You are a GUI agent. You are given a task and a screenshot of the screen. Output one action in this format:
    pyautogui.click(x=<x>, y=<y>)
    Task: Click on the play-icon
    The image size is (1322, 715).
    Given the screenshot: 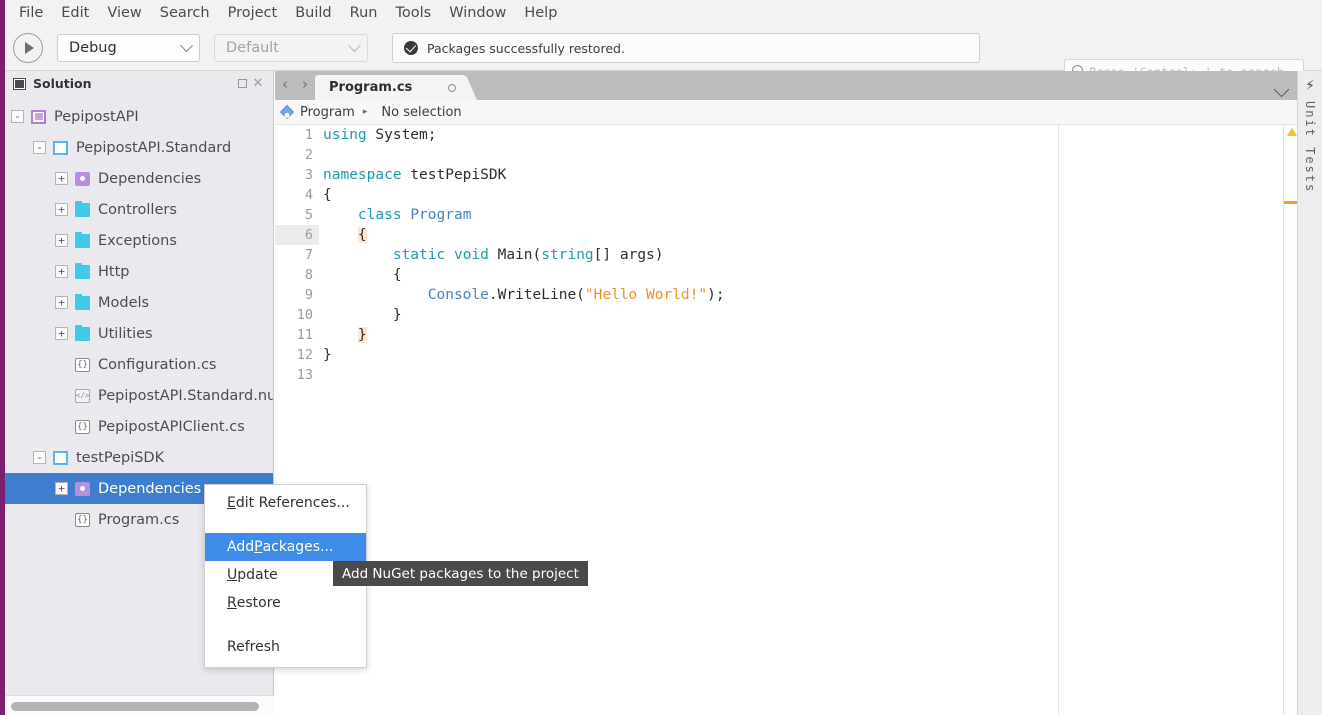 What is the action you would take?
    pyautogui.click(x=29, y=48)
    